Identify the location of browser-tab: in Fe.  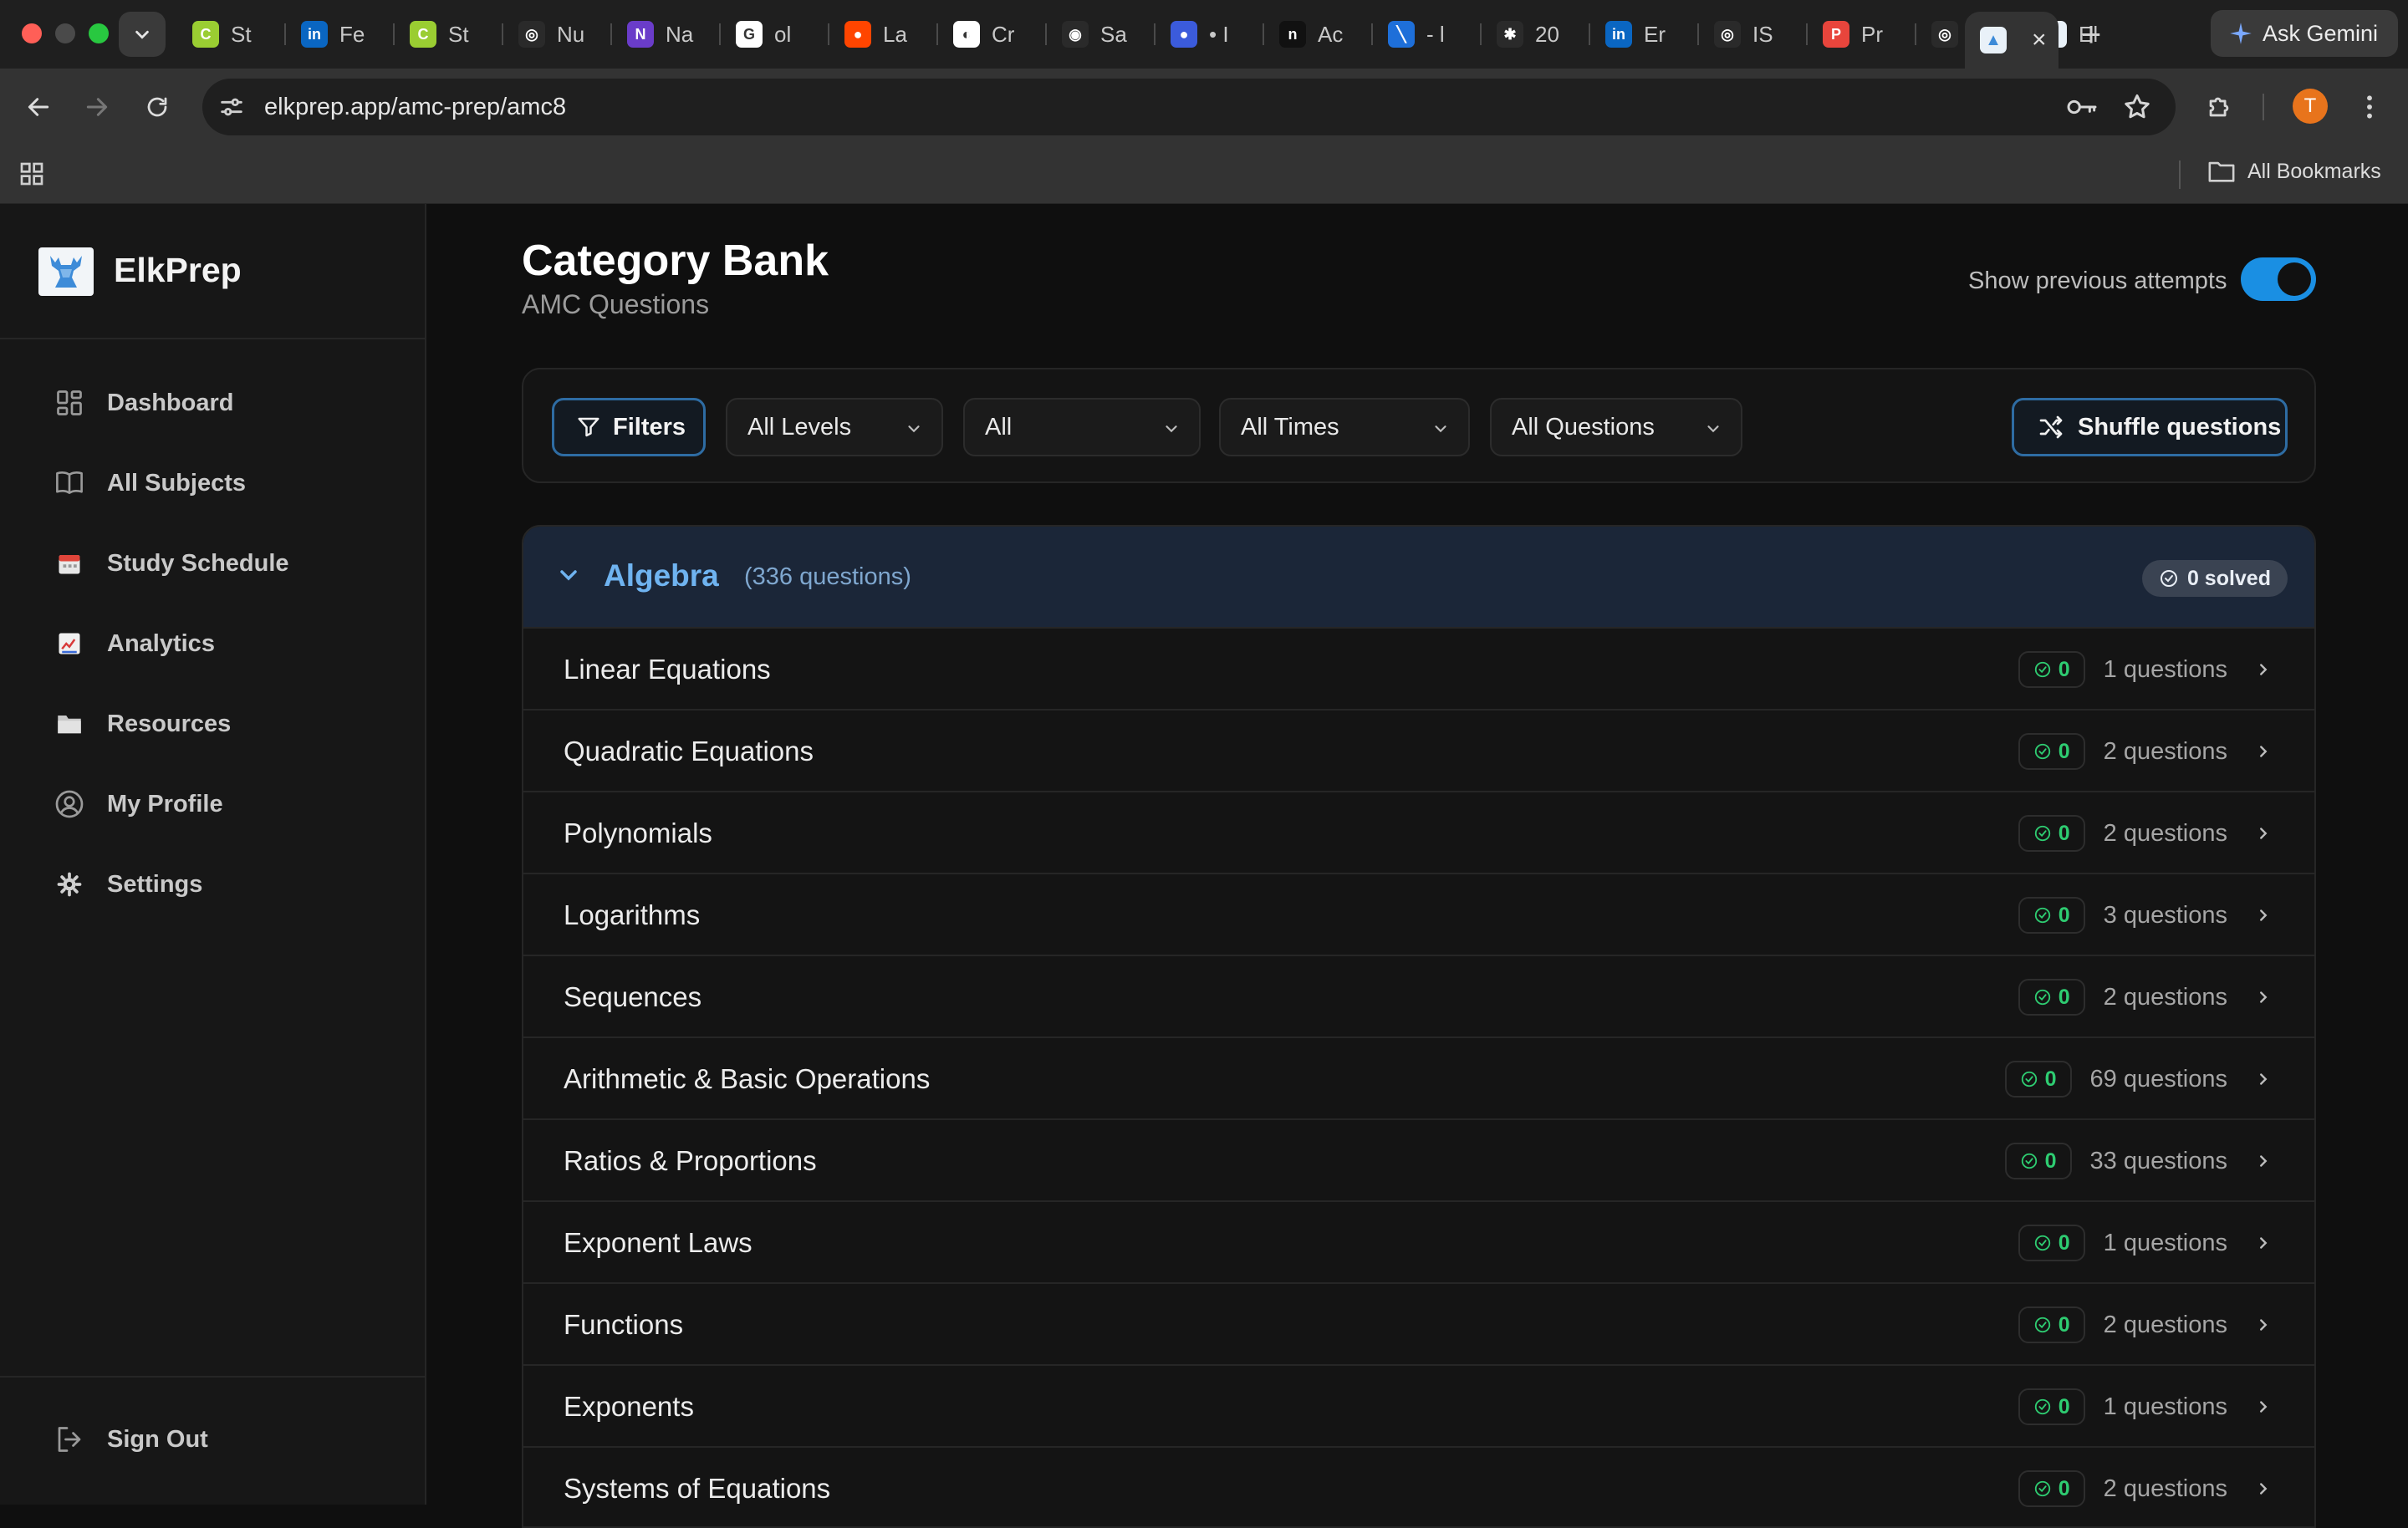
(343, 34).